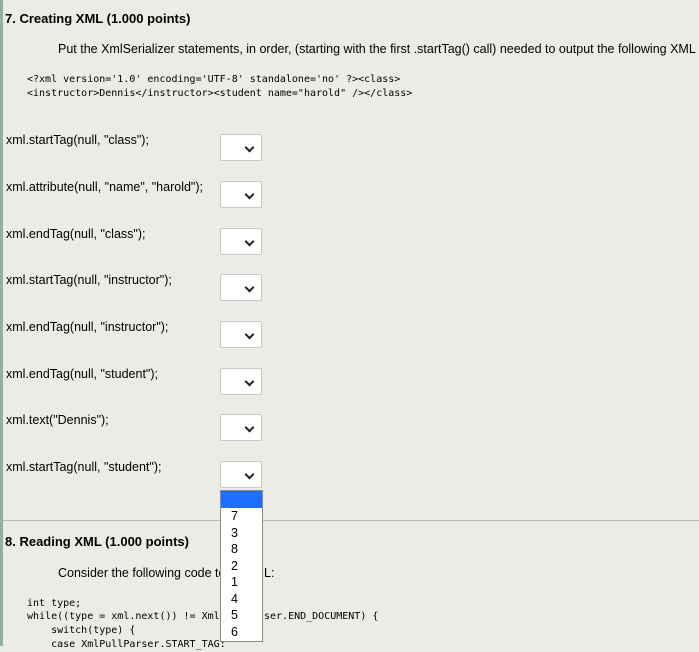  Describe the element at coordinates (82, 374) in the screenshot. I see `statement-label: xml.endTag(null, "student");` at that location.